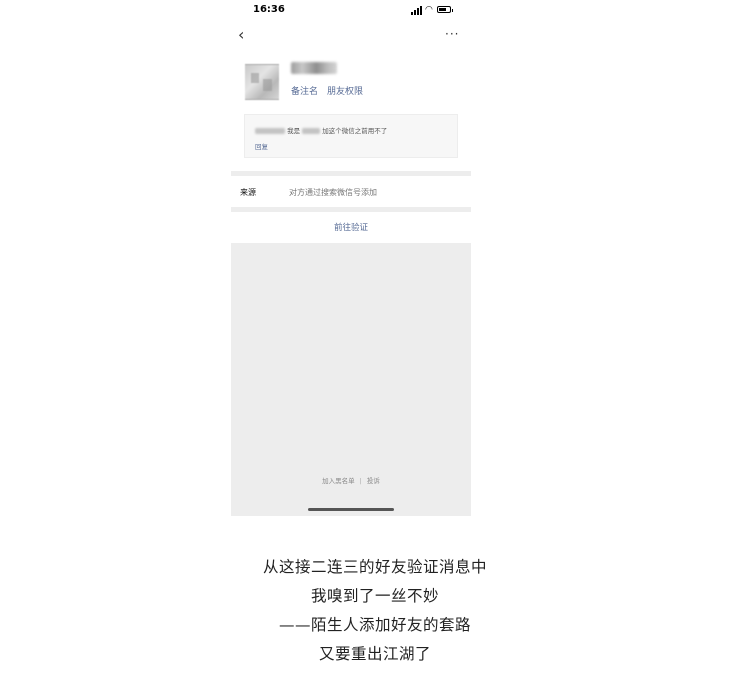 The width and height of the screenshot is (750, 673). Describe the element at coordinates (374, 625) in the screenshot. I see `caption-line: ——陌生人添加好友的套路` at that location.